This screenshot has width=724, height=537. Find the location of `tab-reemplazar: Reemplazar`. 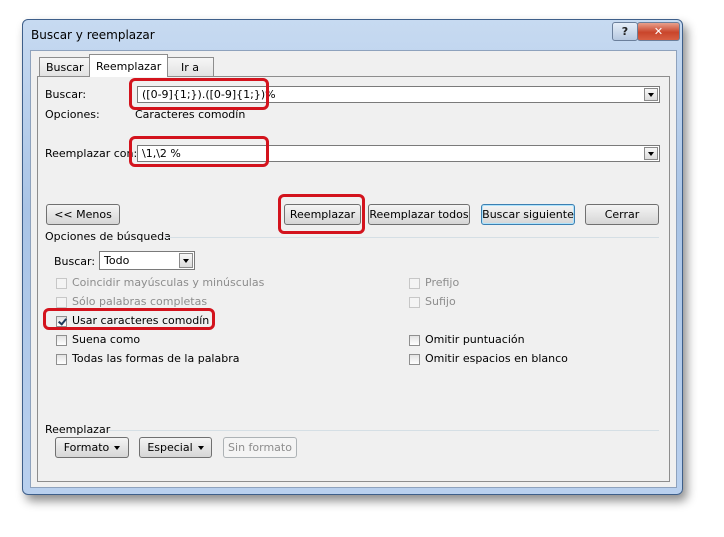

tab-reemplazar: Reemplazar is located at coordinates (129, 65).